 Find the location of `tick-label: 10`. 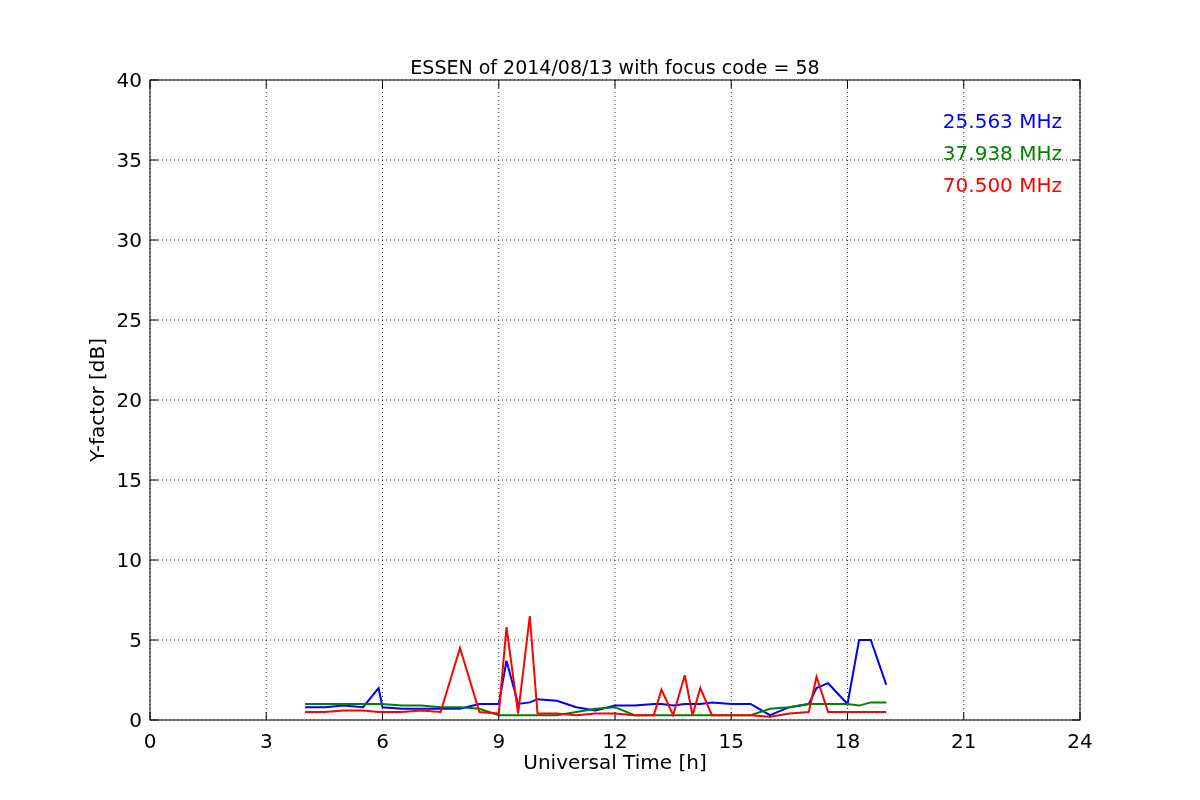

tick-label: 10 is located at coordinates (129, 560).